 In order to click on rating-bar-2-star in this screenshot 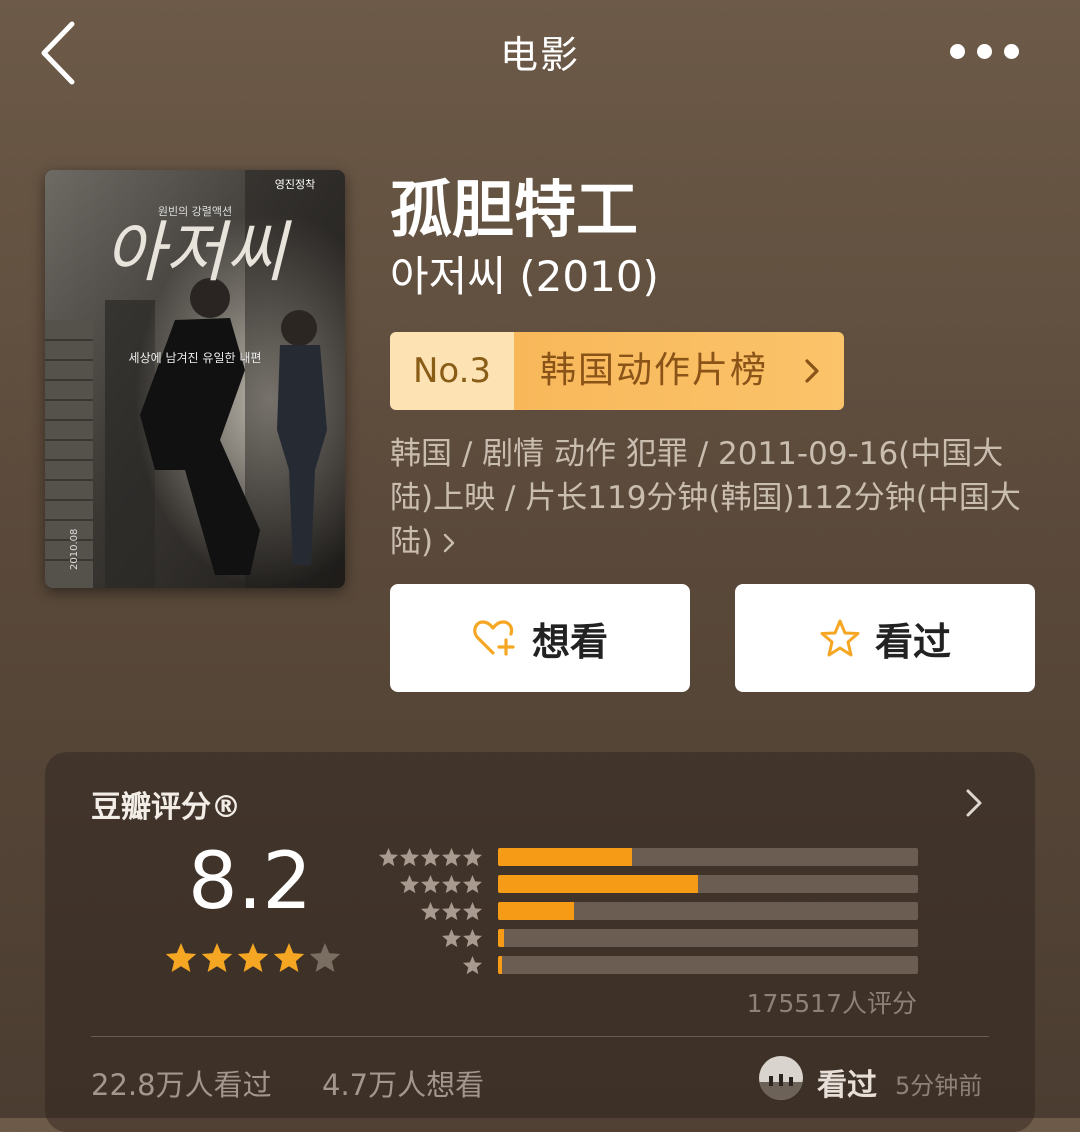, I will do `click(647, 939)`.